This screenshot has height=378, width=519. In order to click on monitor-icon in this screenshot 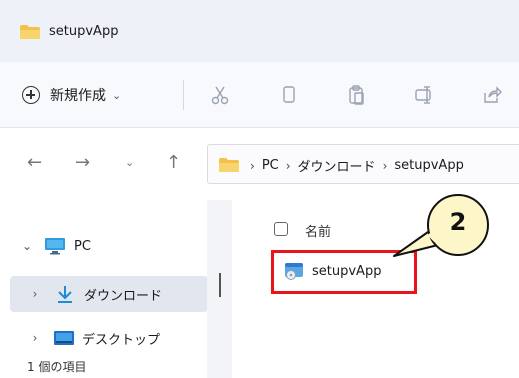, I will do `click(55, 246)`.